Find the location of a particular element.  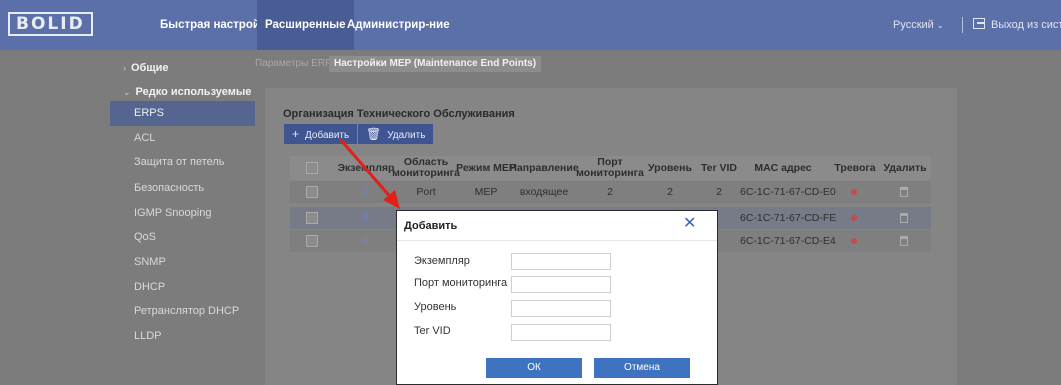

sidebar-item-security: Безопасность is located at coordinates (182, 188).